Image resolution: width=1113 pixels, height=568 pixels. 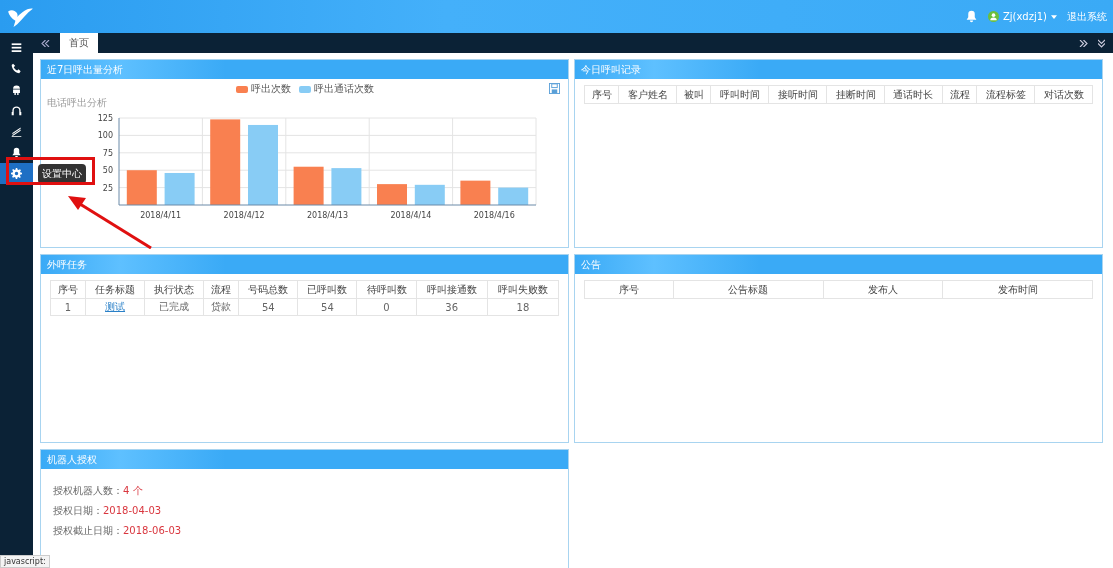 What do you see at coordinates (16, 173) in the screenshot?
I see `settings-icon` at bounding box center [16, 173].